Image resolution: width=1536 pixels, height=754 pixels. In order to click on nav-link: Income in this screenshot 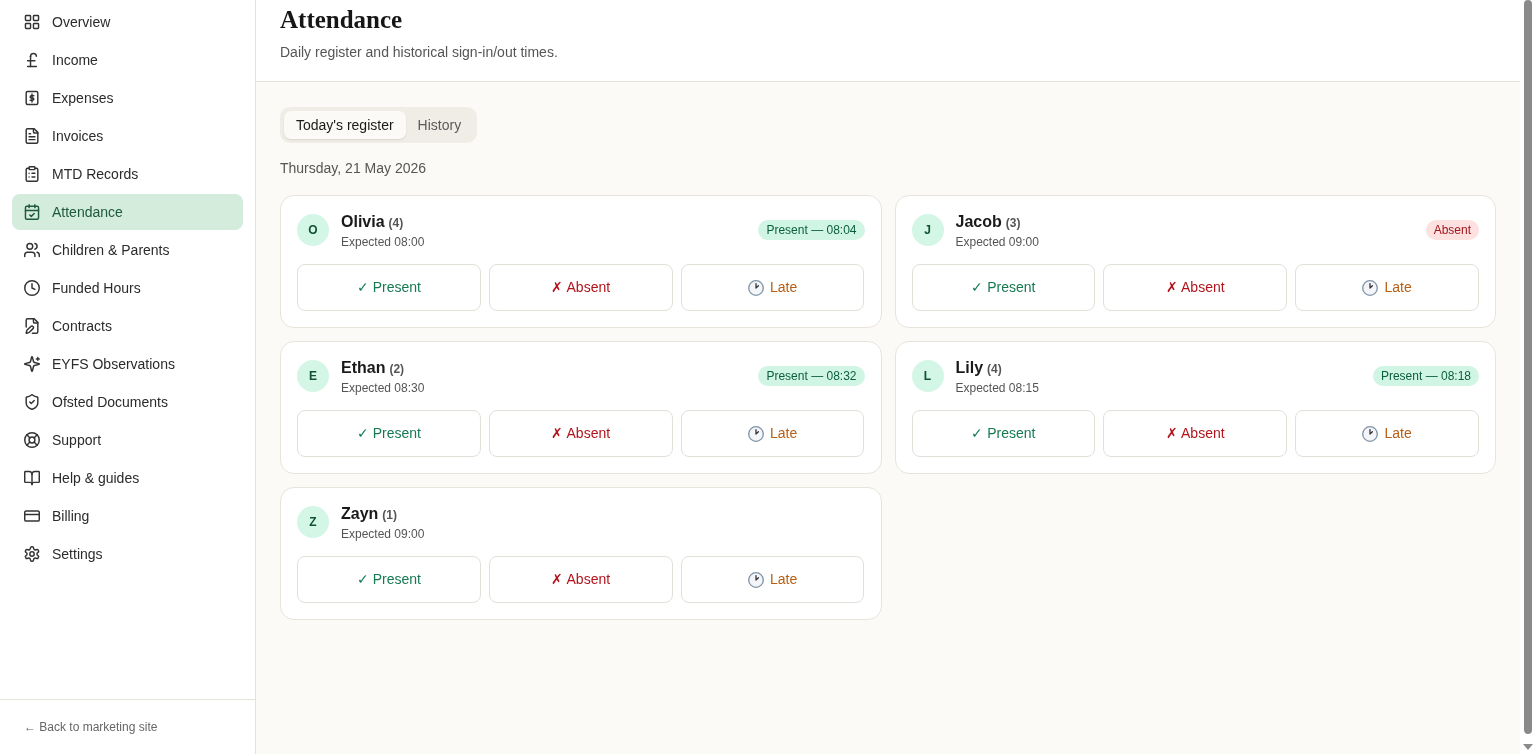, I will do `click(127, 60)`.